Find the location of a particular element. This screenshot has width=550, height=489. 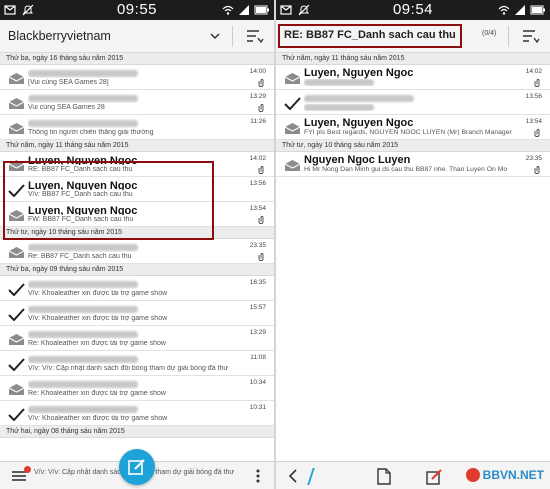

message-time: 11:26 is located at coordinates (258, 121).